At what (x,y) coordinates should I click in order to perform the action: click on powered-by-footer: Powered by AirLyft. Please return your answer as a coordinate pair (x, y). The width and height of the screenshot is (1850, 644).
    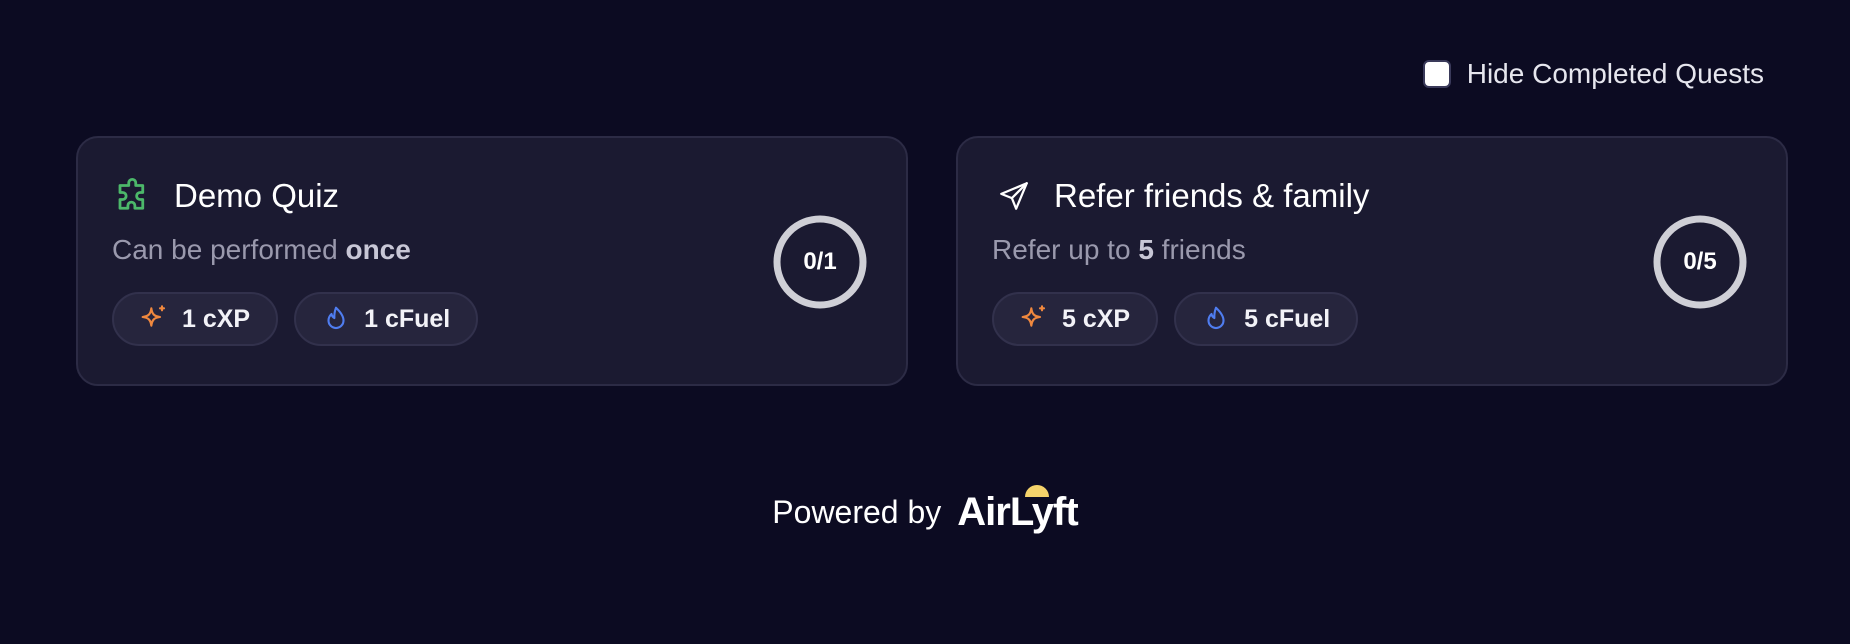
    Looking at the image, I should click on (925, 510).